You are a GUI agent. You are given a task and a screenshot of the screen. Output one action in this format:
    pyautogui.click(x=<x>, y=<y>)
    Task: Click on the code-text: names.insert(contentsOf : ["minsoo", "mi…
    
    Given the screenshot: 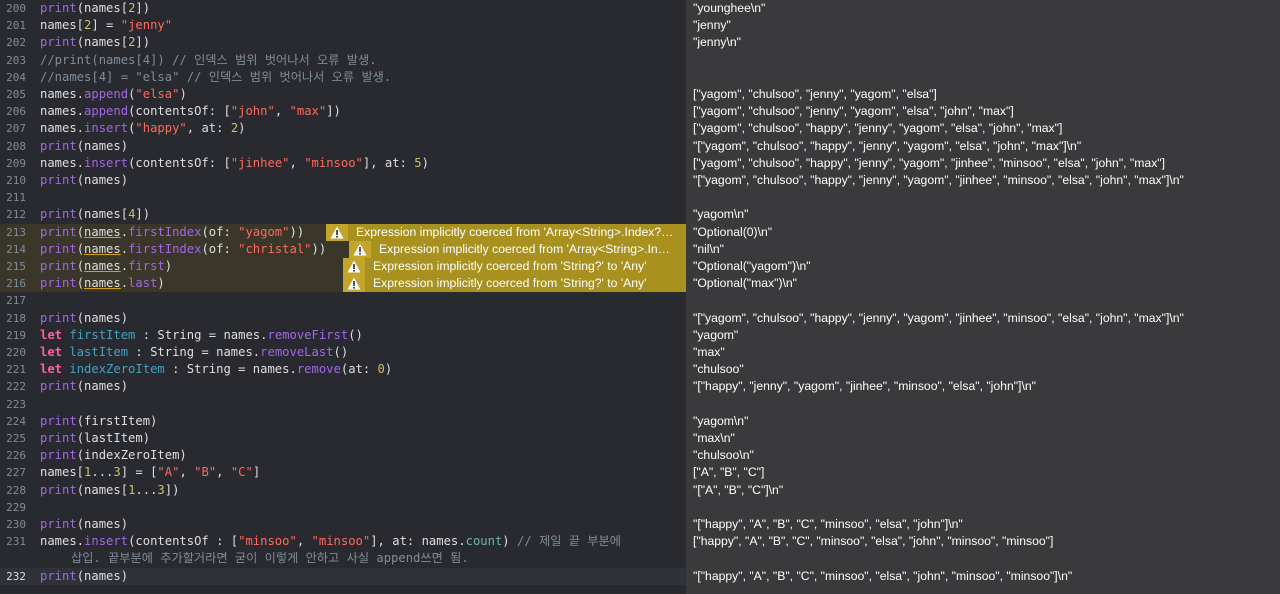 What is the action you would take?
    pyautogui.click(x=330, y=541)
    